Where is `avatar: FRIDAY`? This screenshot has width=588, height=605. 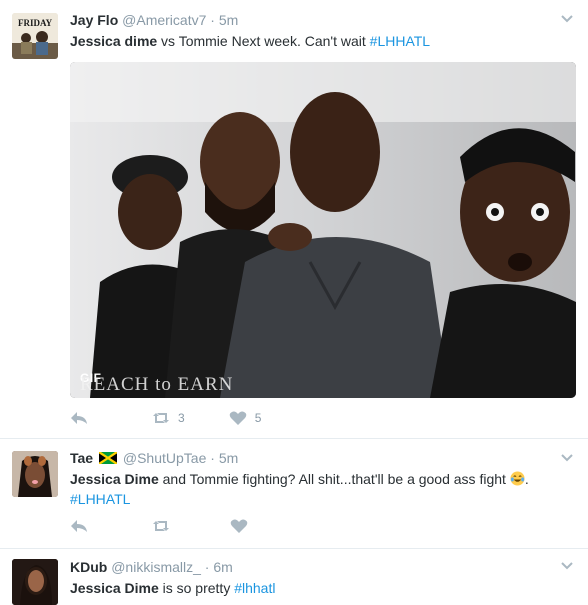 avatar: FRIDAY is located at coordinates (35, 36).